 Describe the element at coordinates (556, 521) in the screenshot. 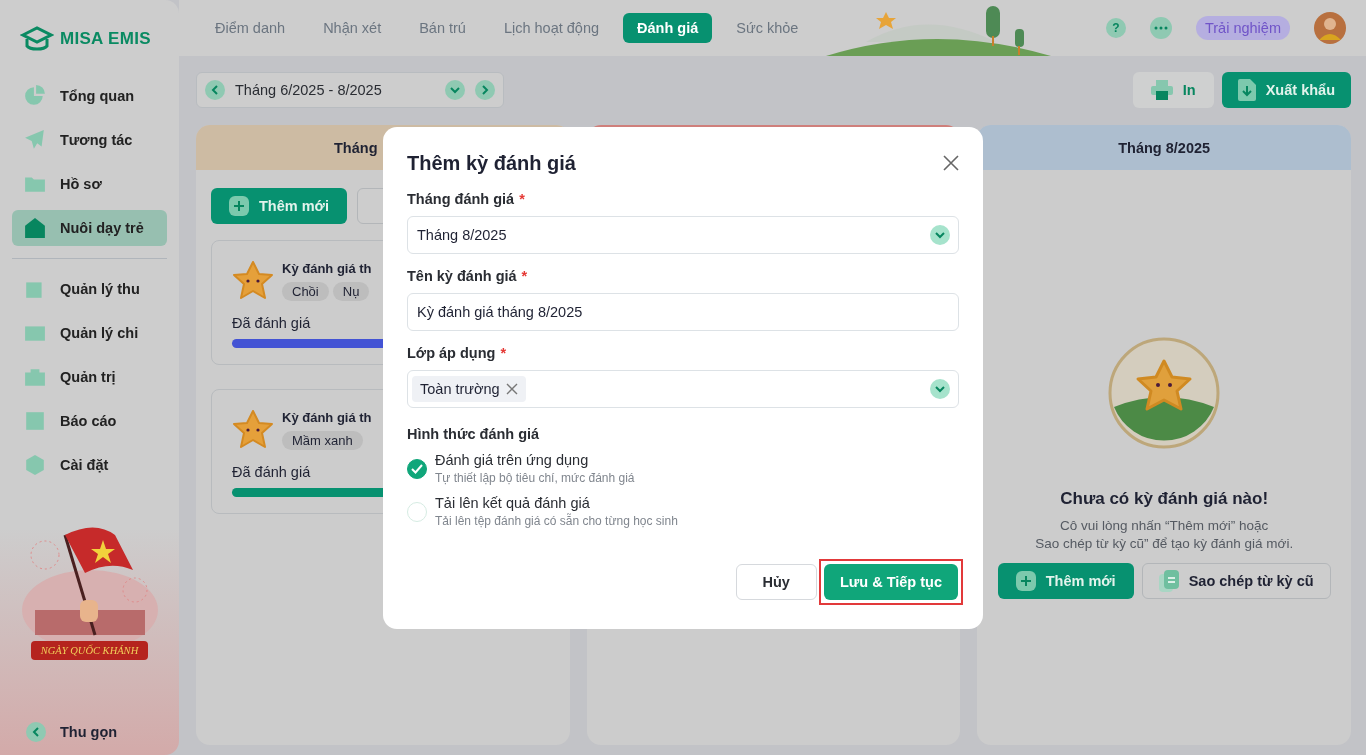

I see `option-description: Tải lên tệp đánh giá có sẵn cho từng học sinh` at that location.